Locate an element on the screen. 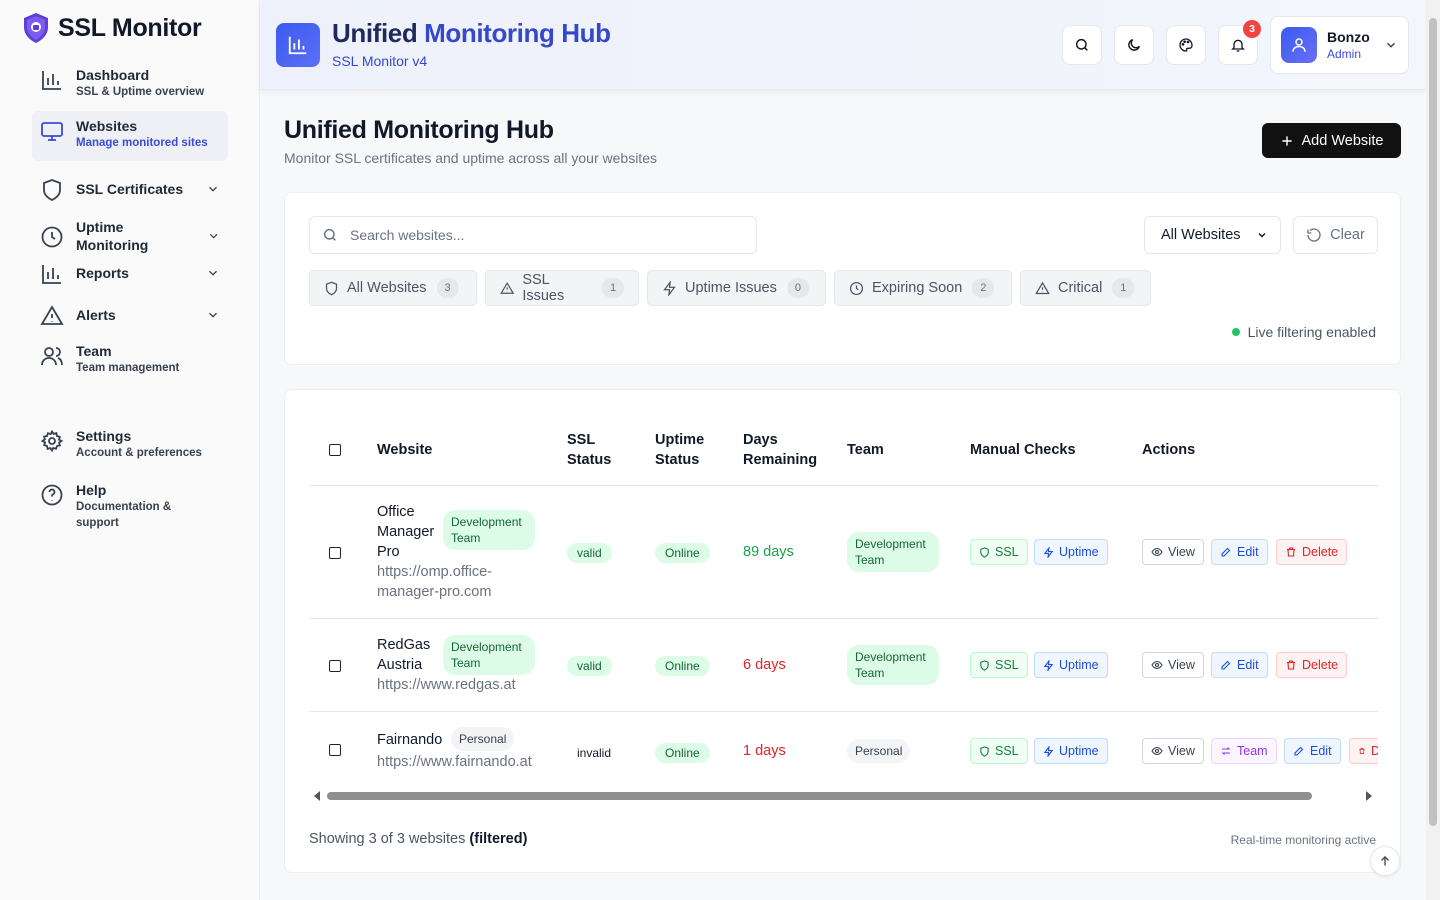 This screenshot has height=900, width=1440. user-icon is located at coordinates (1299, 45).